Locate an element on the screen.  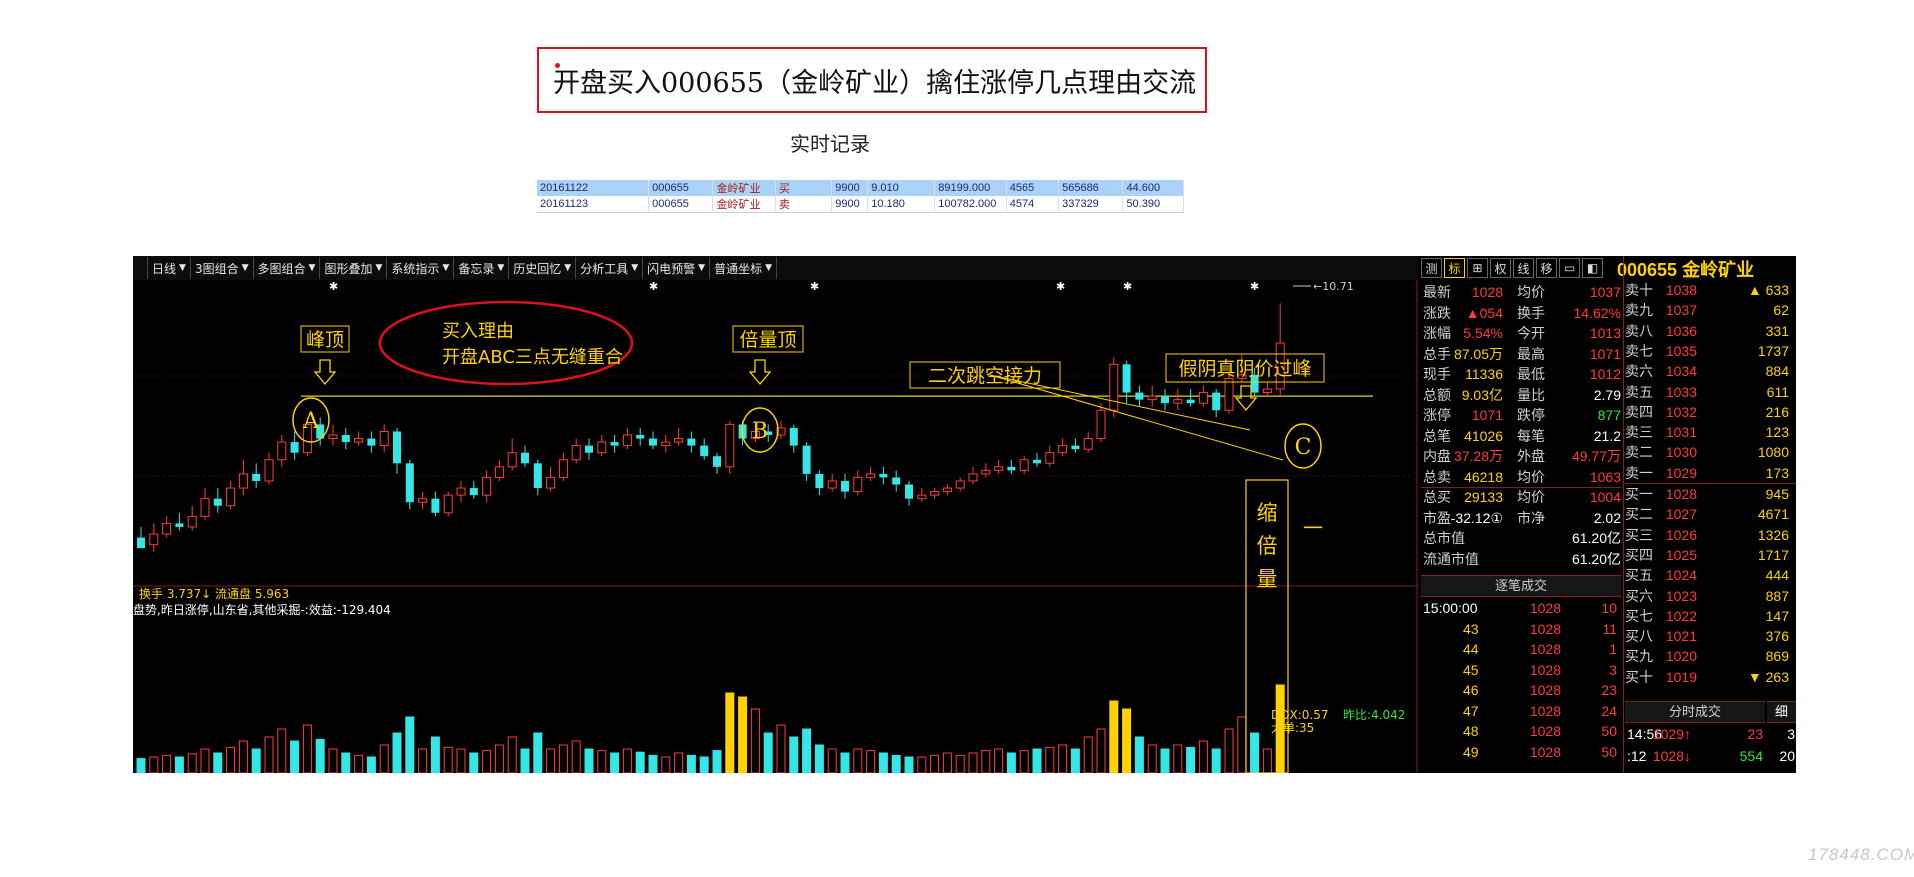
order-price: 1032 is located at coordinates (1681, 411).